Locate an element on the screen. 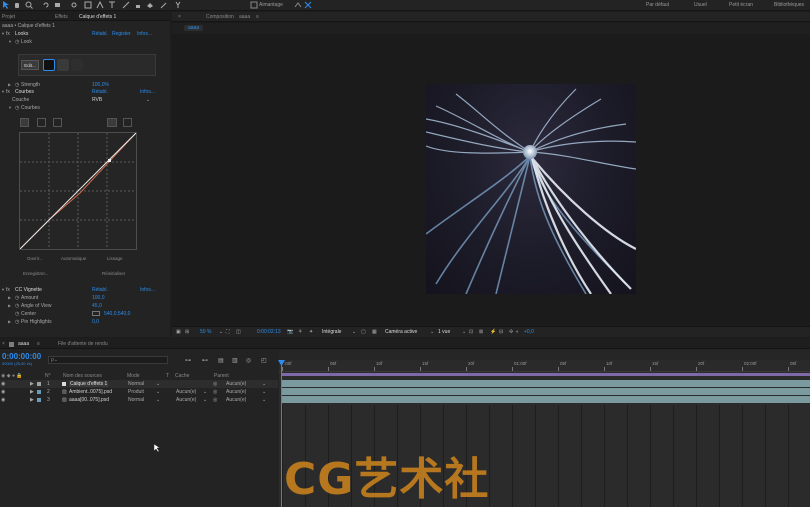 This screenshot has width=810, height=507. zoom-value: 50 % is located at coordinates (205, 332).